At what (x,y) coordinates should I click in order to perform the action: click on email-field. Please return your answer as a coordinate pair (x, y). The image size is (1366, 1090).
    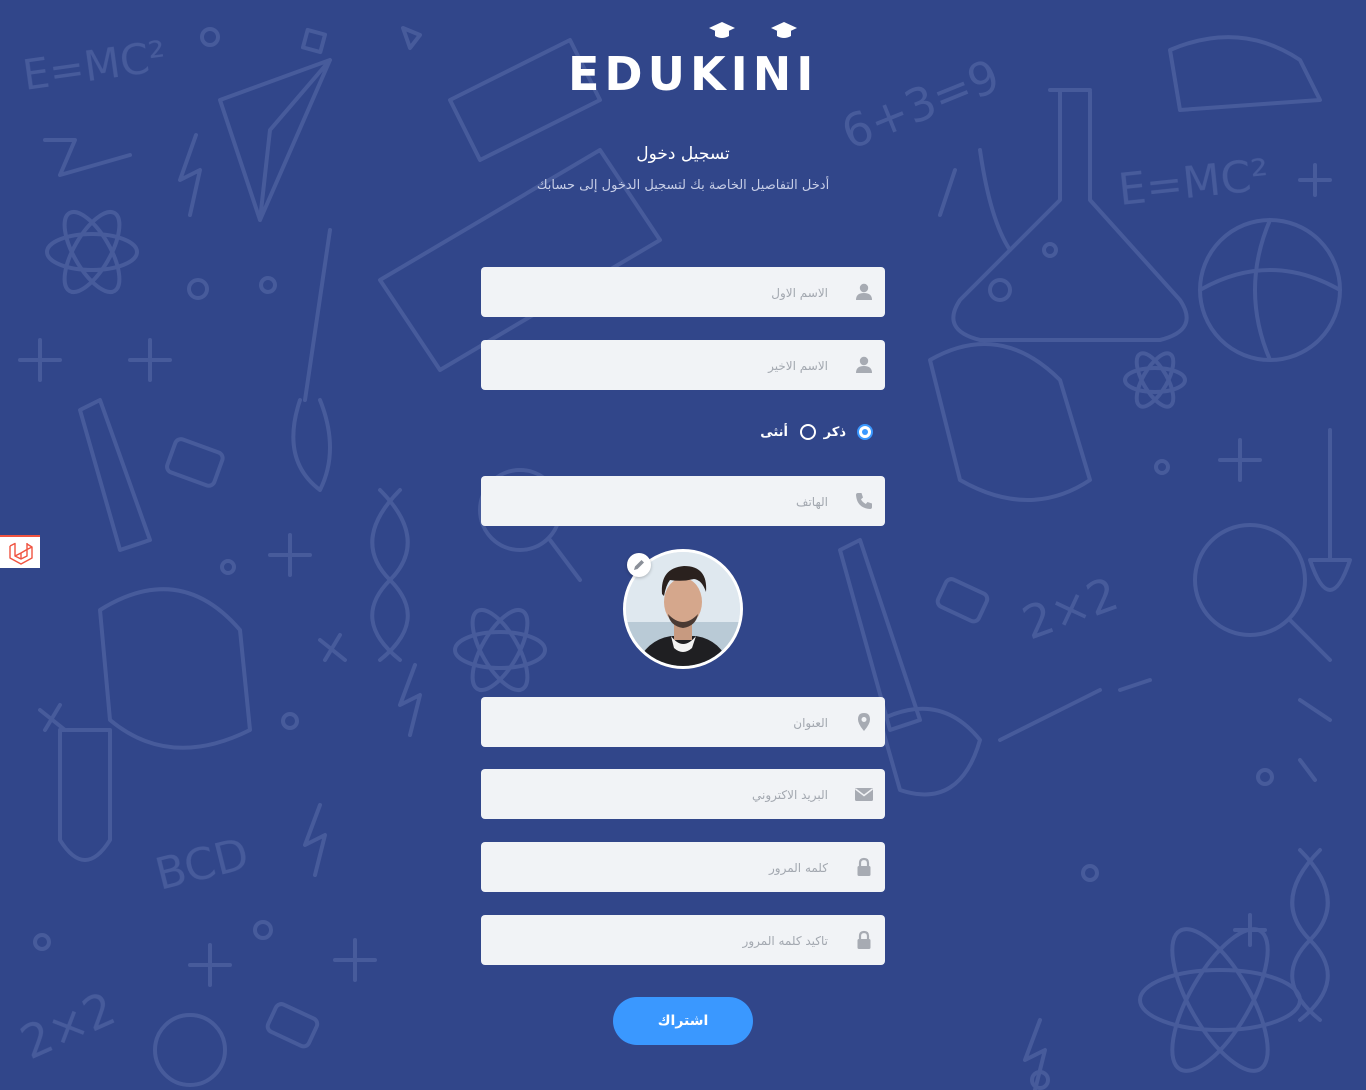
    Looking at the image, I should click on (683, 795).